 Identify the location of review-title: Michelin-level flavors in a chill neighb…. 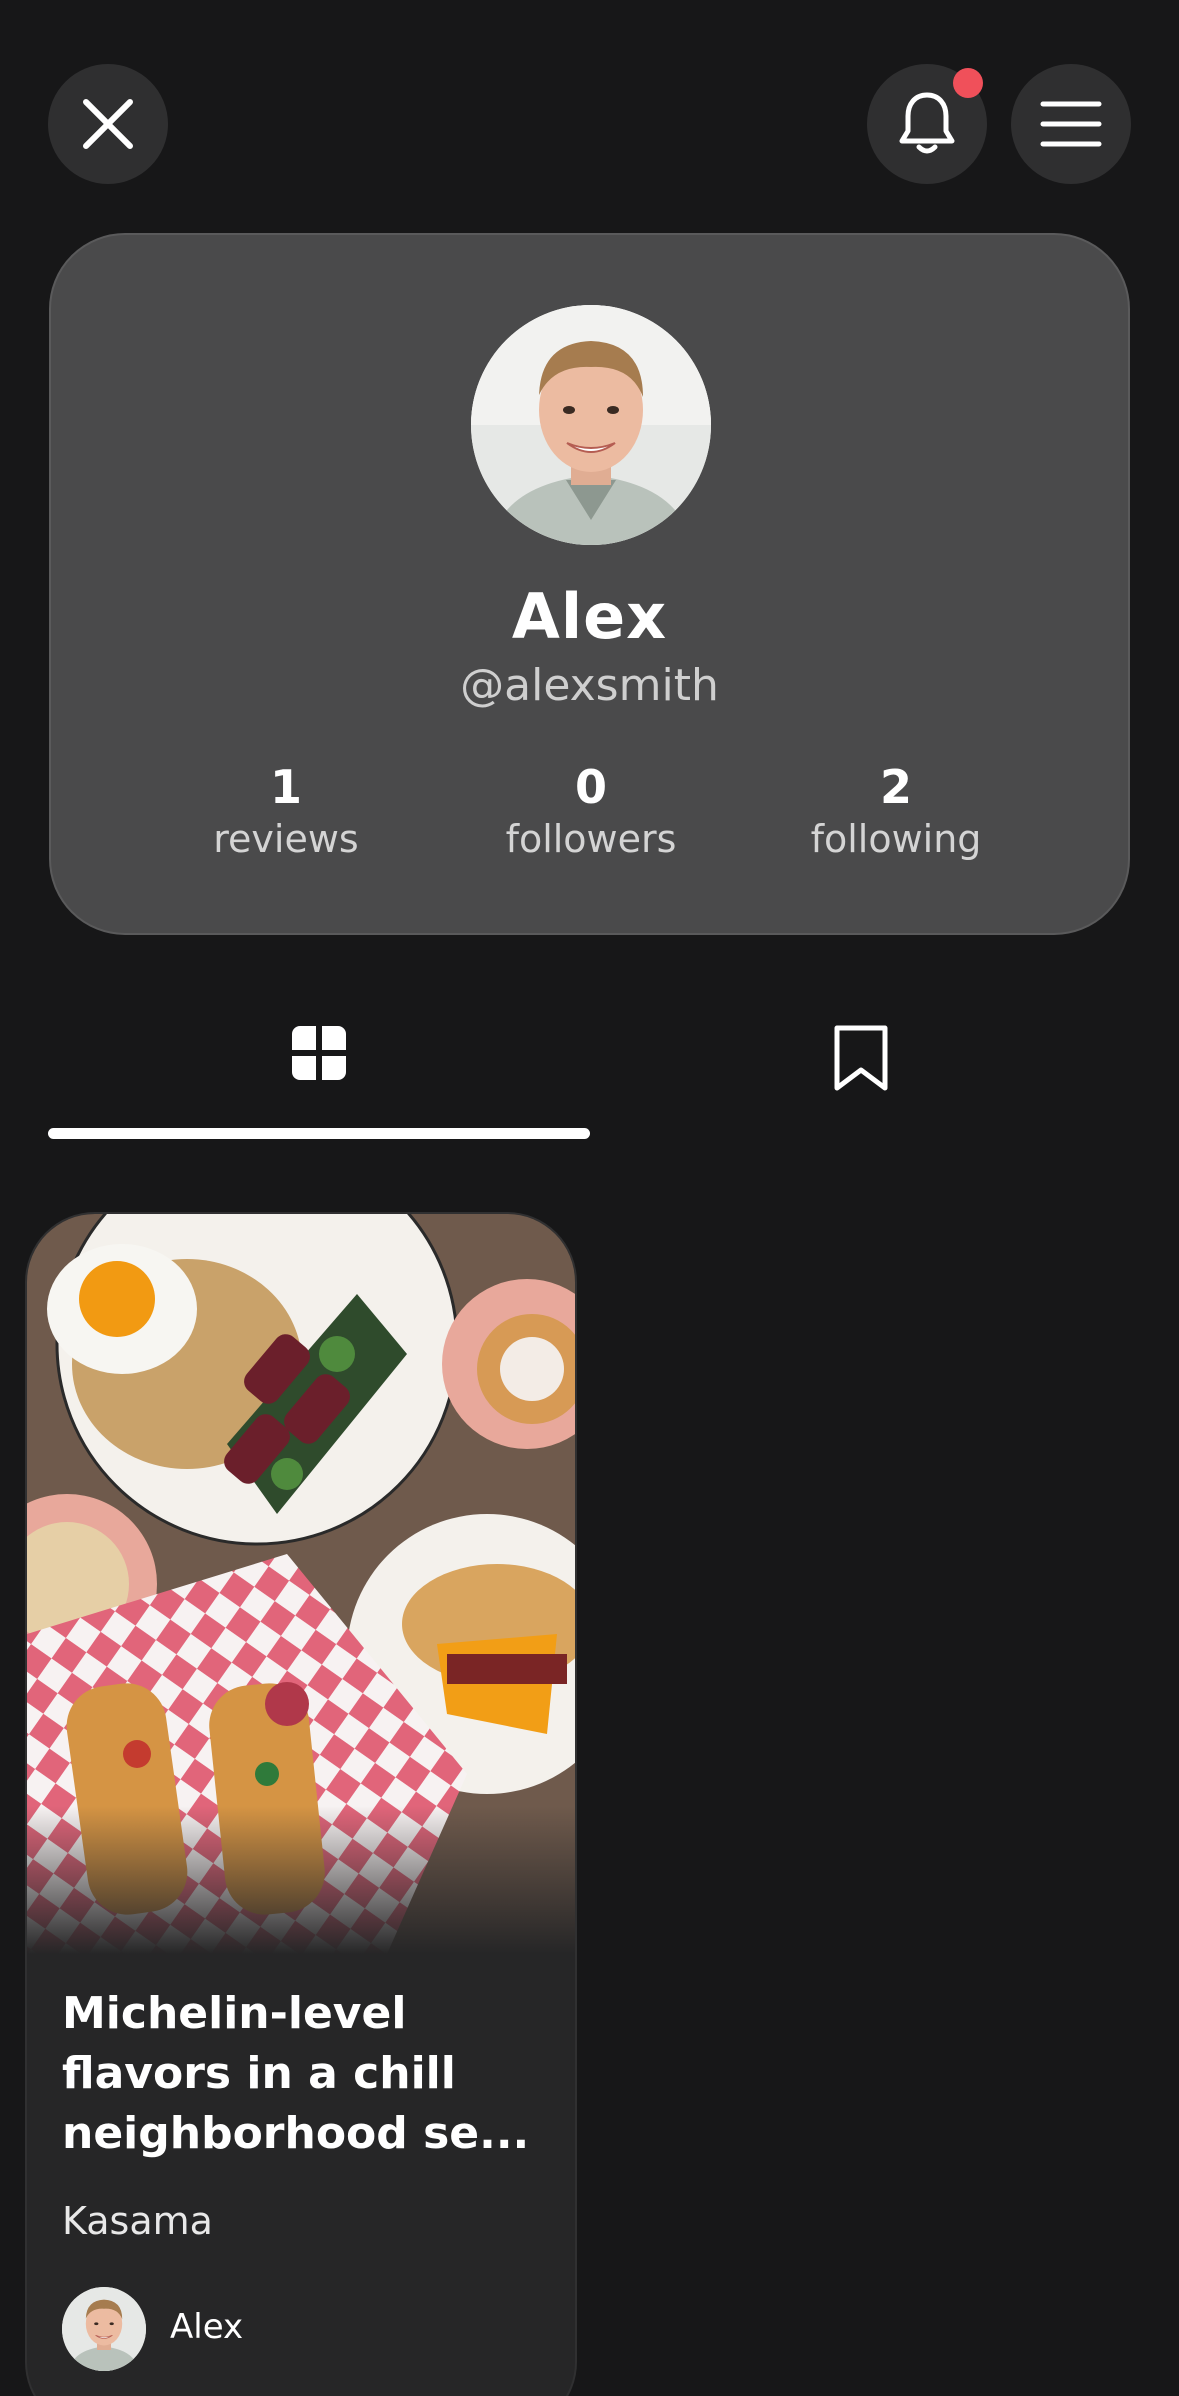
(296, 2073).